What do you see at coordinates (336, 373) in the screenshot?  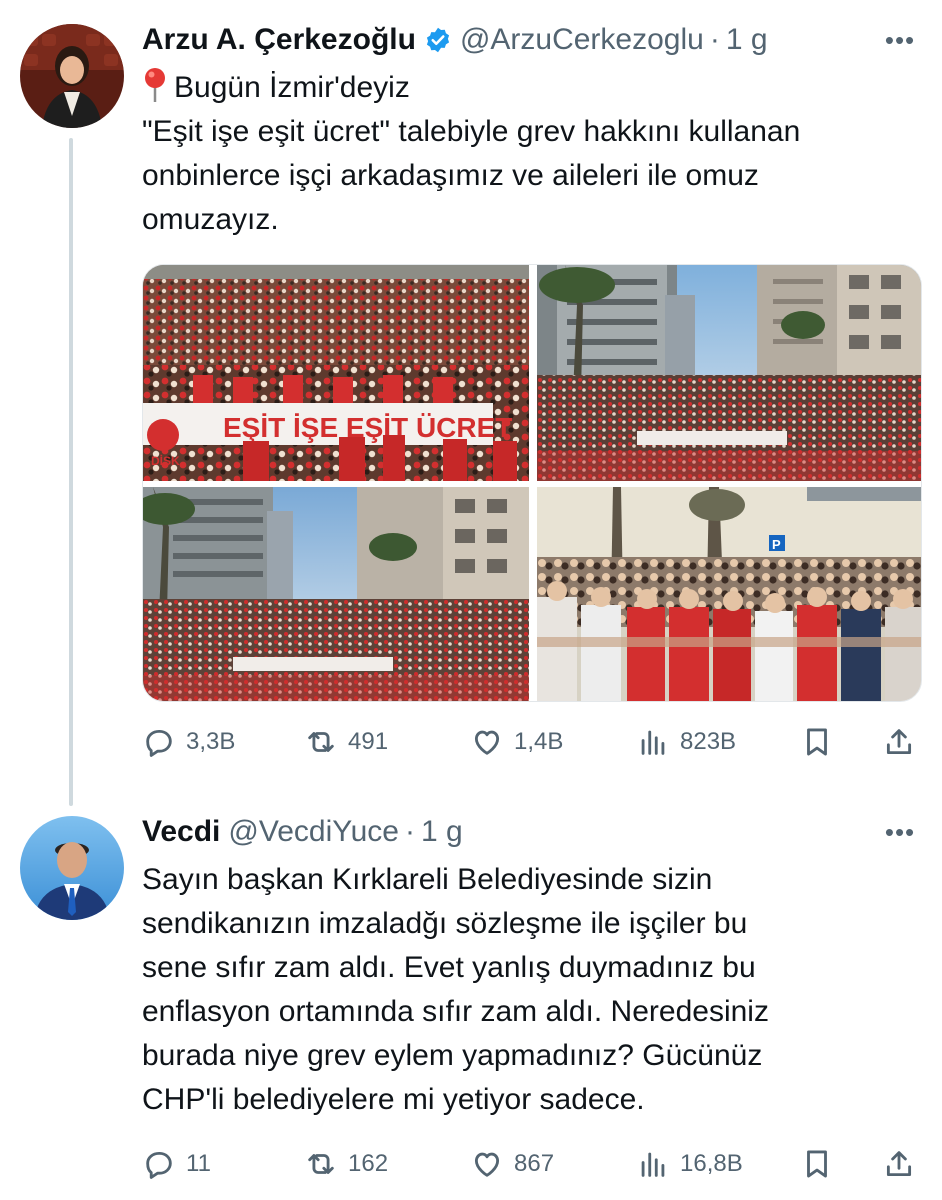 I see `photo-crowd-banner: EŞİT İŞE EŞİT ÜCRET DİSK` at bounding box center [336, 373].